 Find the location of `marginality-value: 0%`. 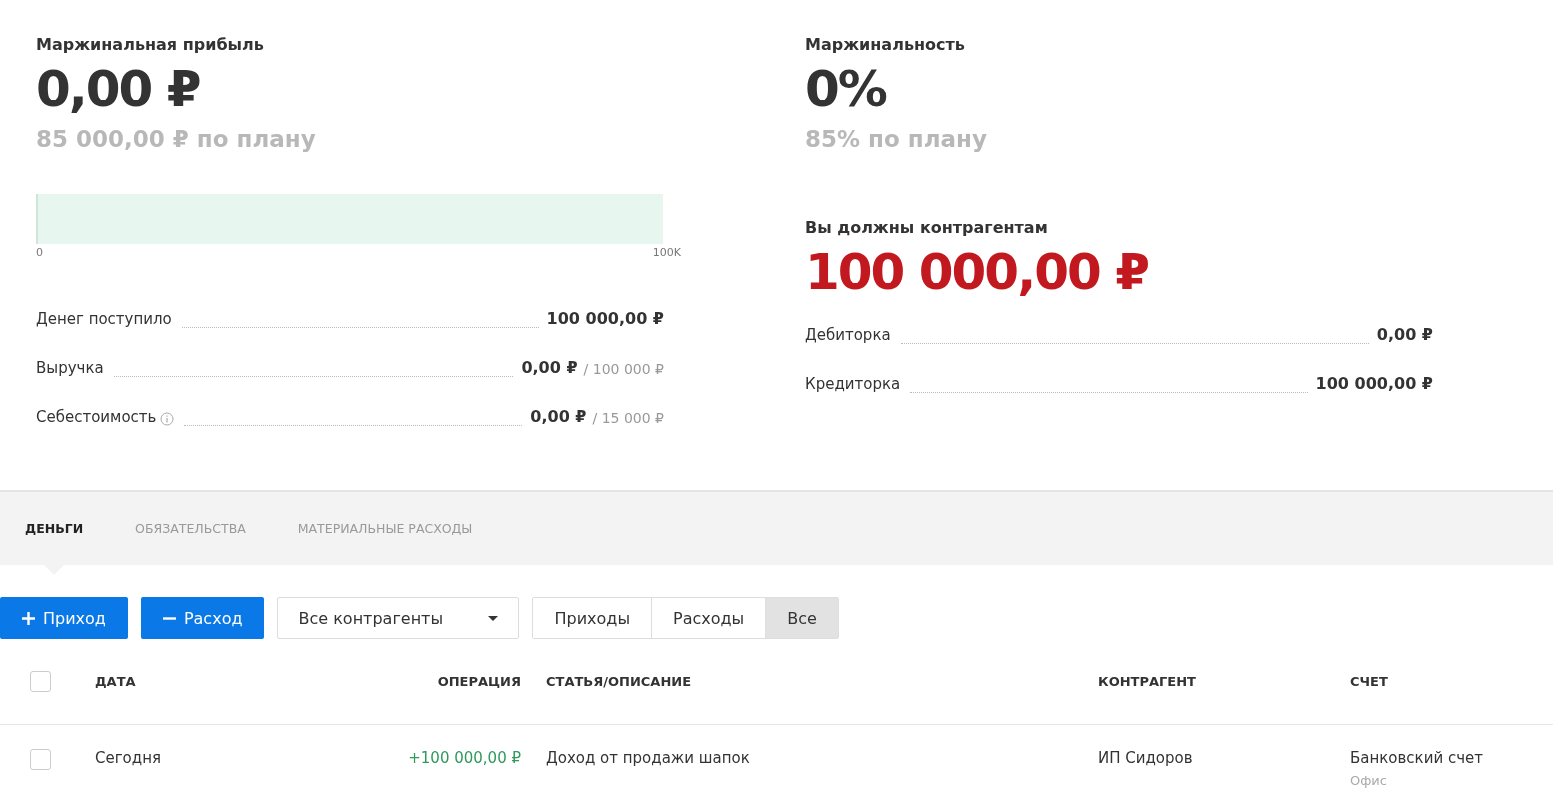

marginality-value: 0% is located at coordinates (846, 89).